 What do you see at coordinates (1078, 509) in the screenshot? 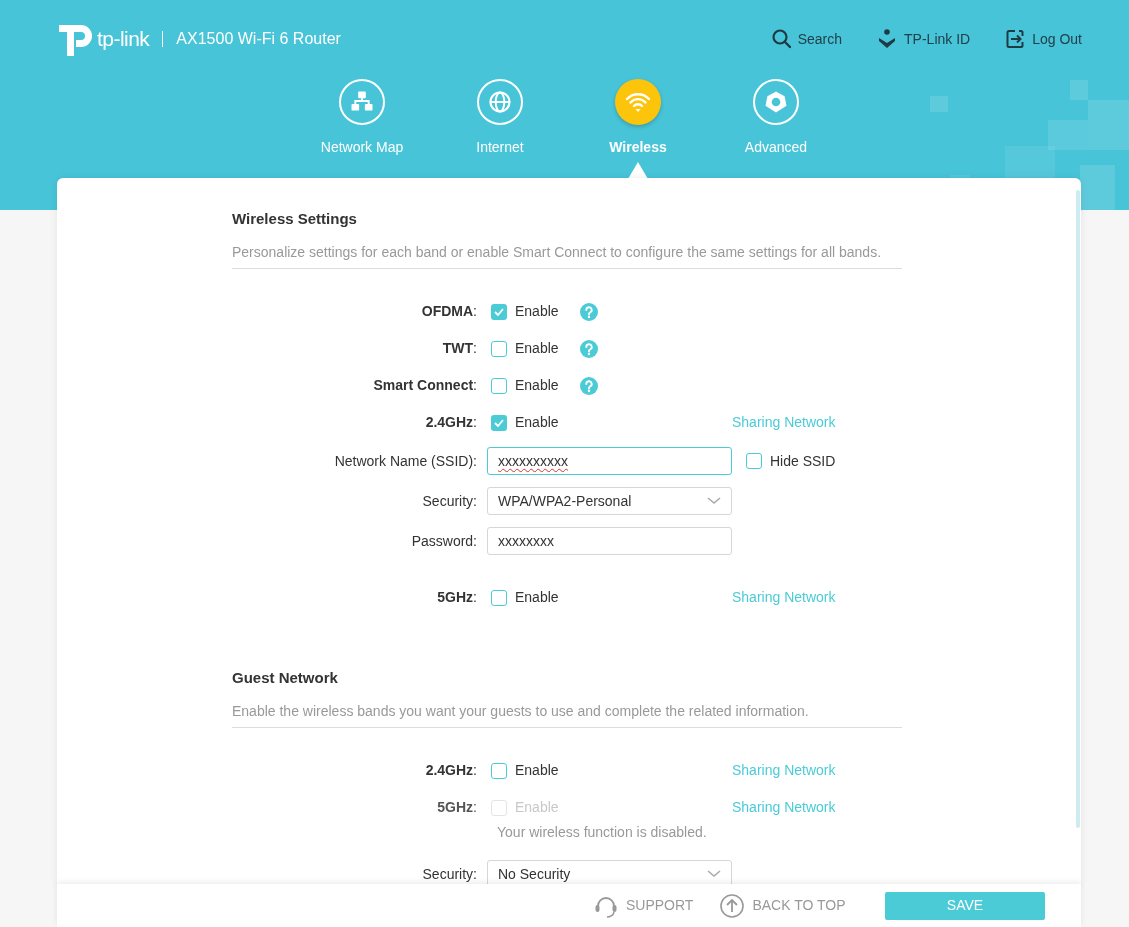
I see `scrollbar` at bounding box center [1078, 509].